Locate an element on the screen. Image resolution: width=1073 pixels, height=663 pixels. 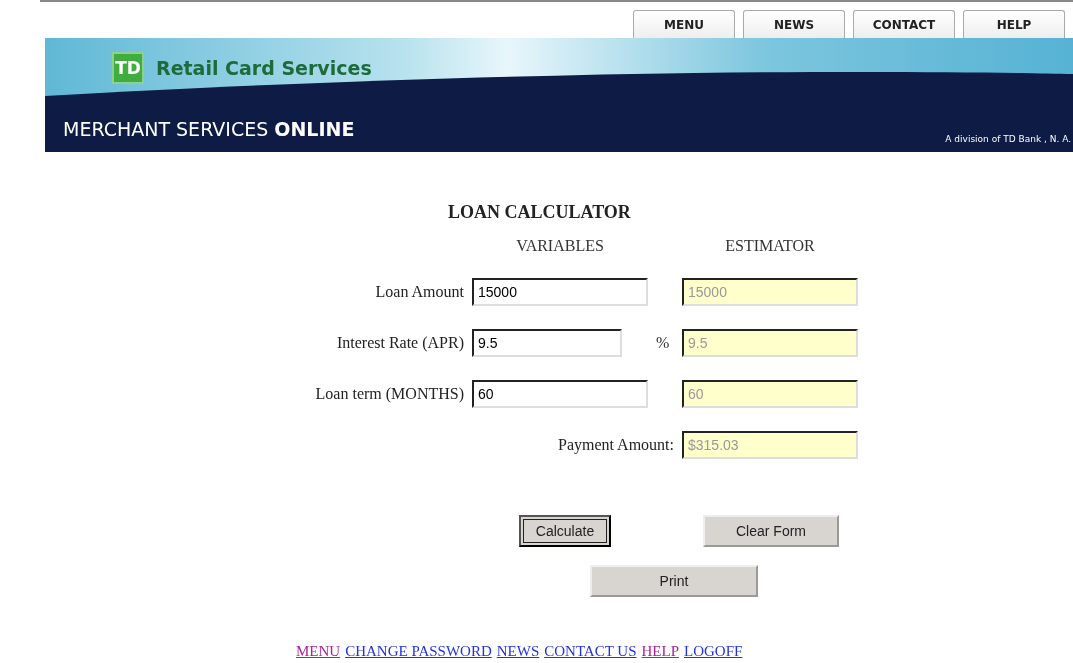
field-label: Loan Amount is located at coordinates (419, 292).